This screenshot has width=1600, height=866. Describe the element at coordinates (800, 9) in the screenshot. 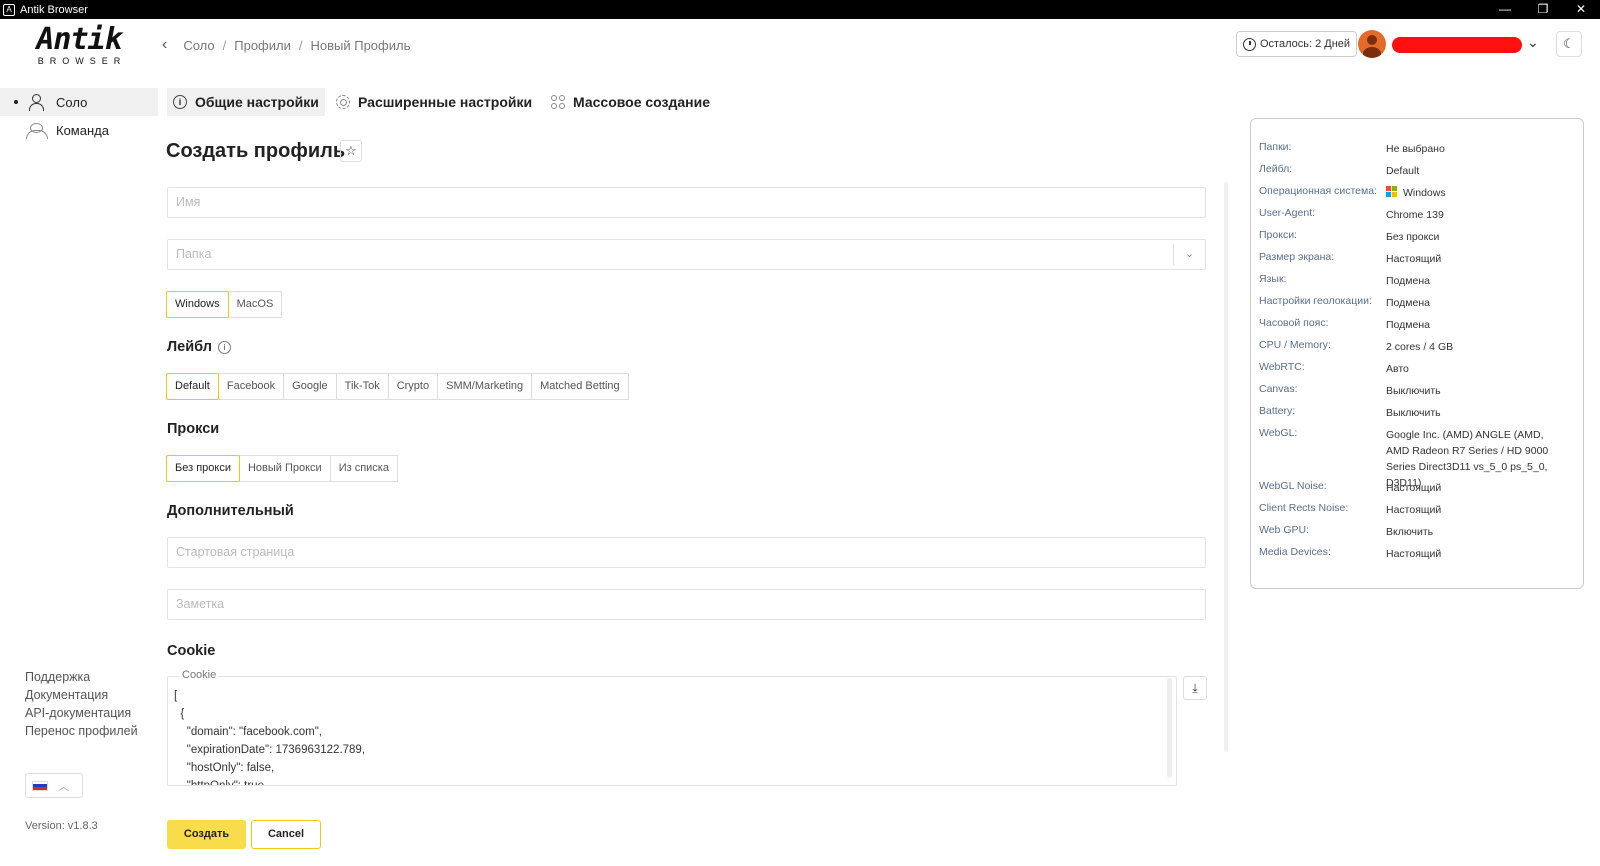

I see `window-titlebar: A Antik Browser — ❐ ✕` at that location.